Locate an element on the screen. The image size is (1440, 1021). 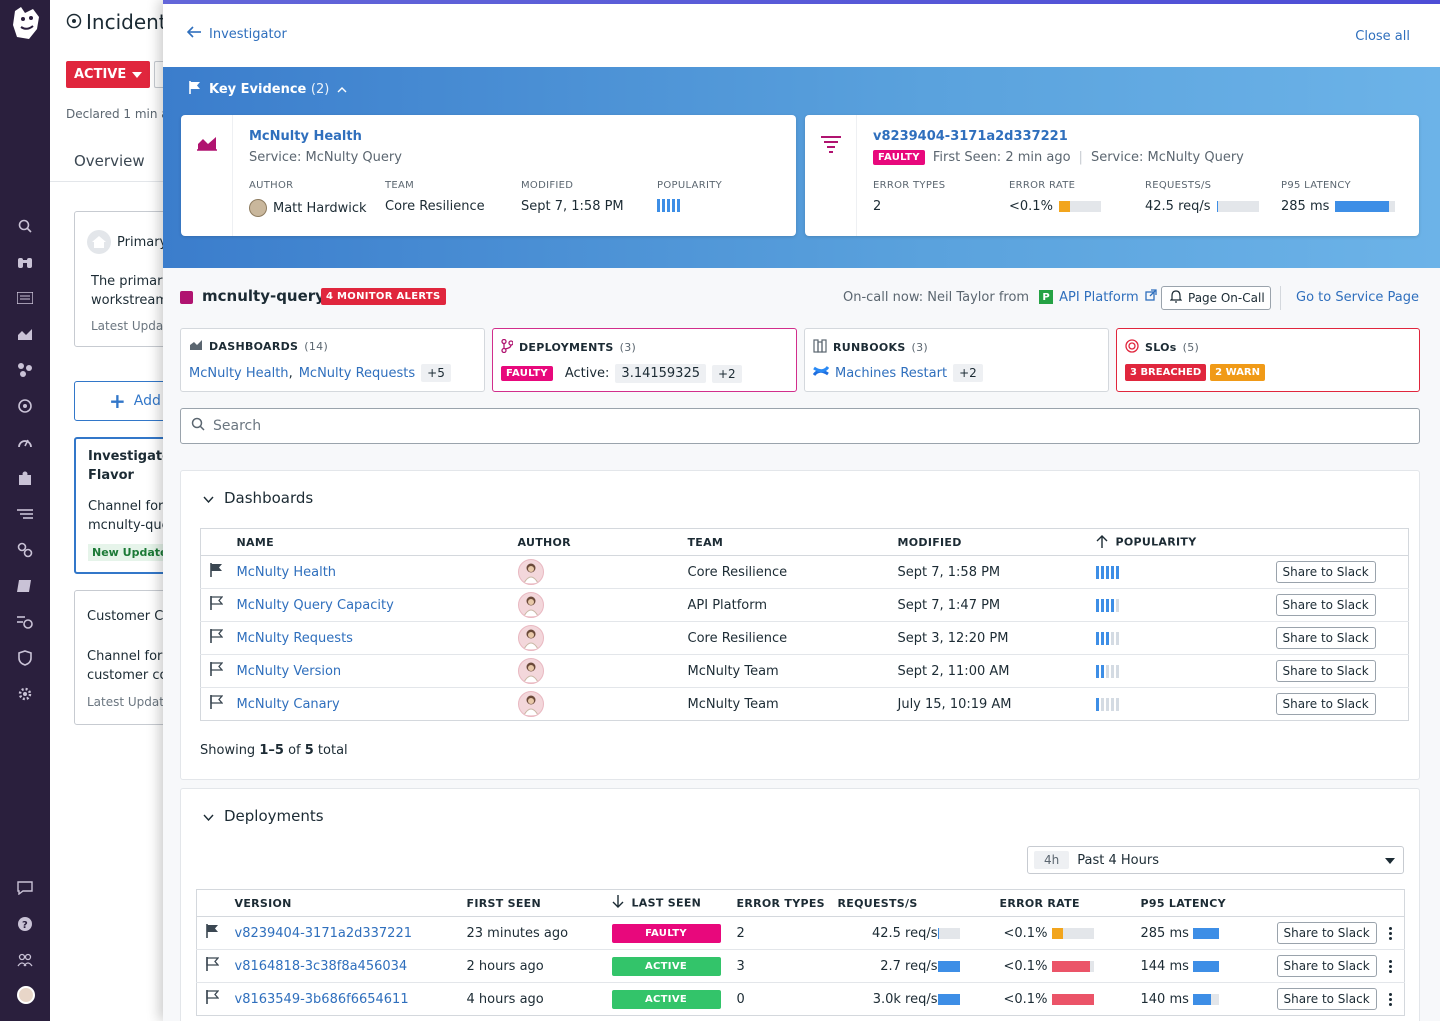
active-version: 3.14159325 is located at coordinates (660, 373).